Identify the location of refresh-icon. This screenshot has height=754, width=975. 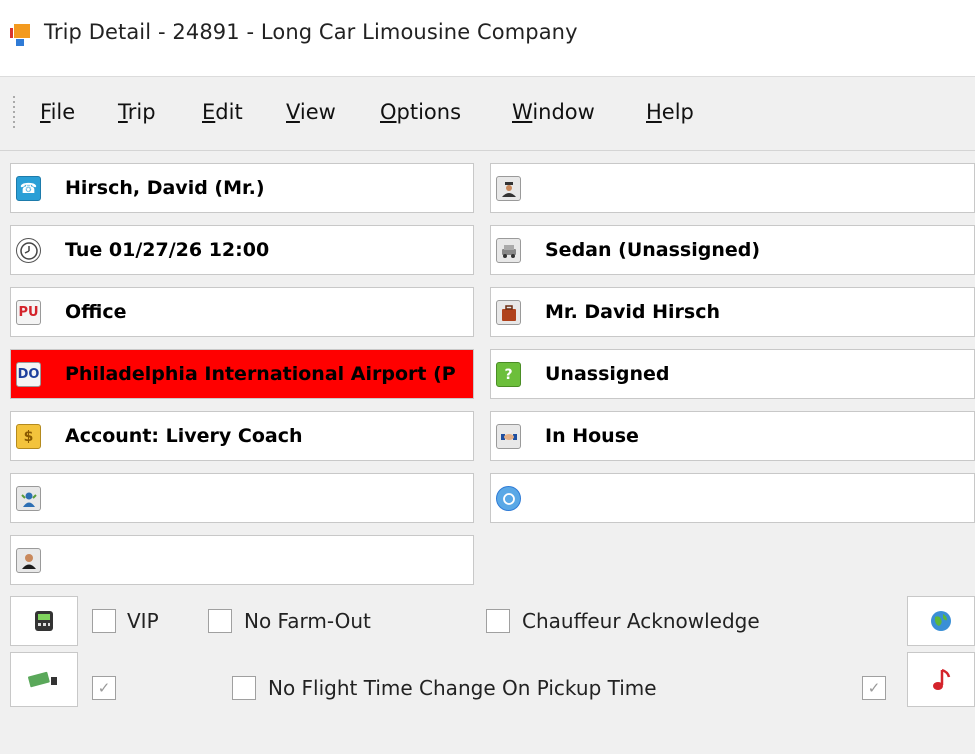
(508, 498).